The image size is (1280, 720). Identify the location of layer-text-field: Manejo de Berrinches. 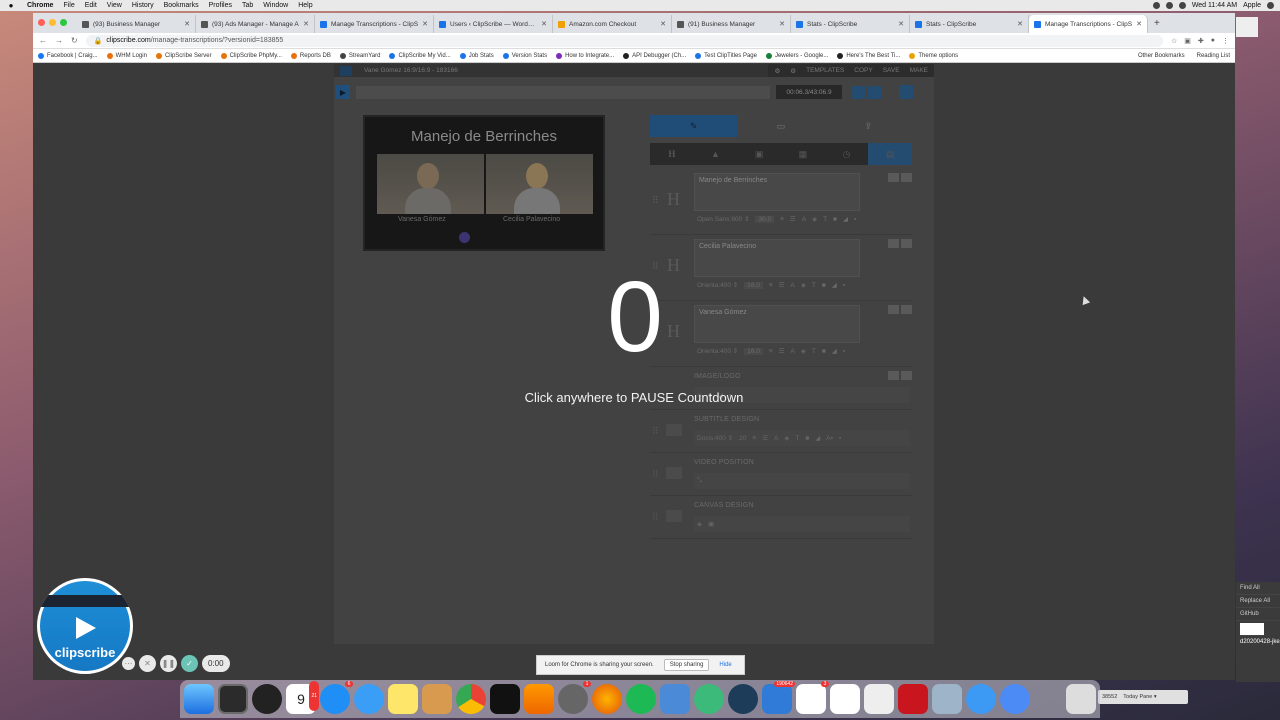
(777, 192).